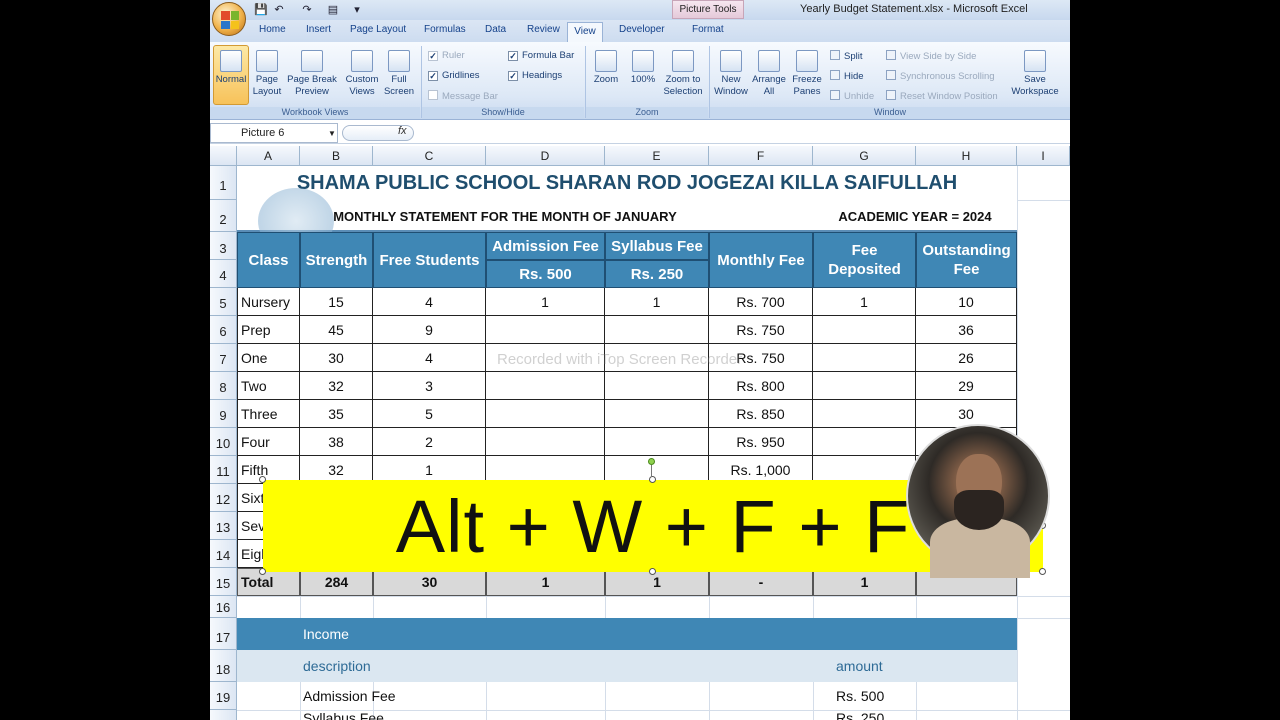 This screenshot has width=1280, height=720. I want to click on cell-class: Two, so click(268, 386).